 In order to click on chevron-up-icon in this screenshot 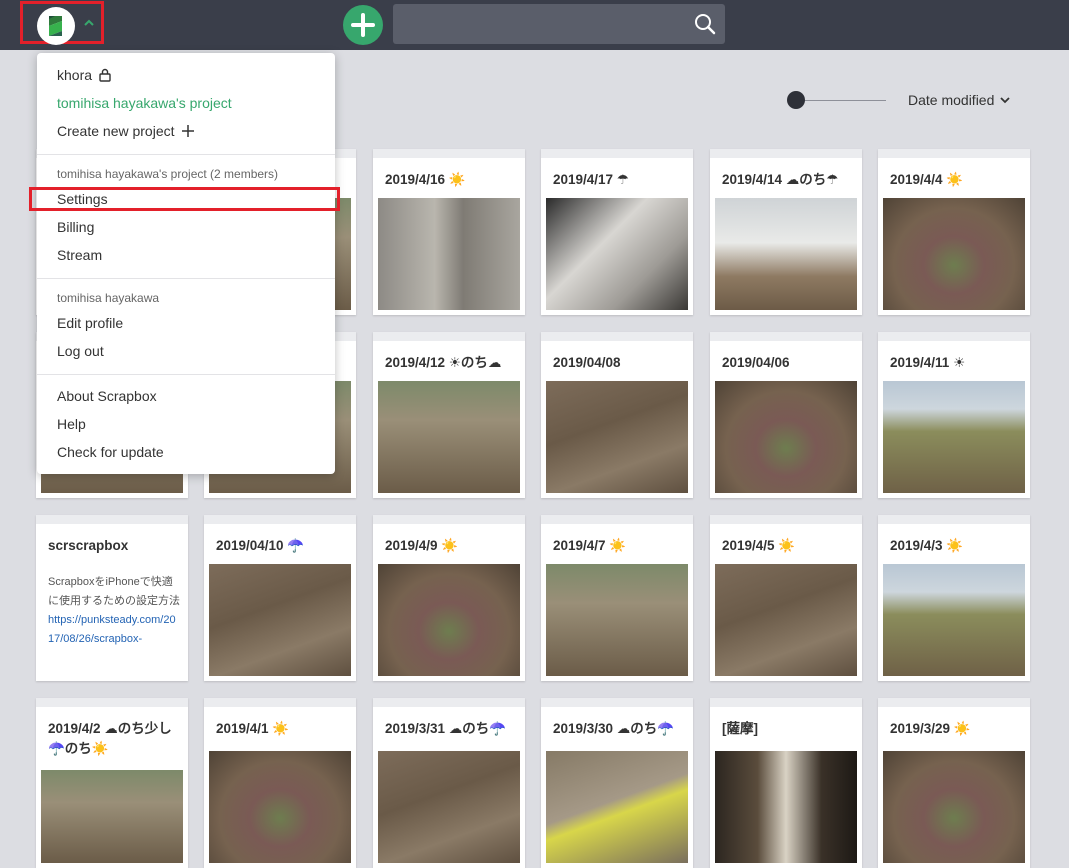, I will do `click(89, 22)`.